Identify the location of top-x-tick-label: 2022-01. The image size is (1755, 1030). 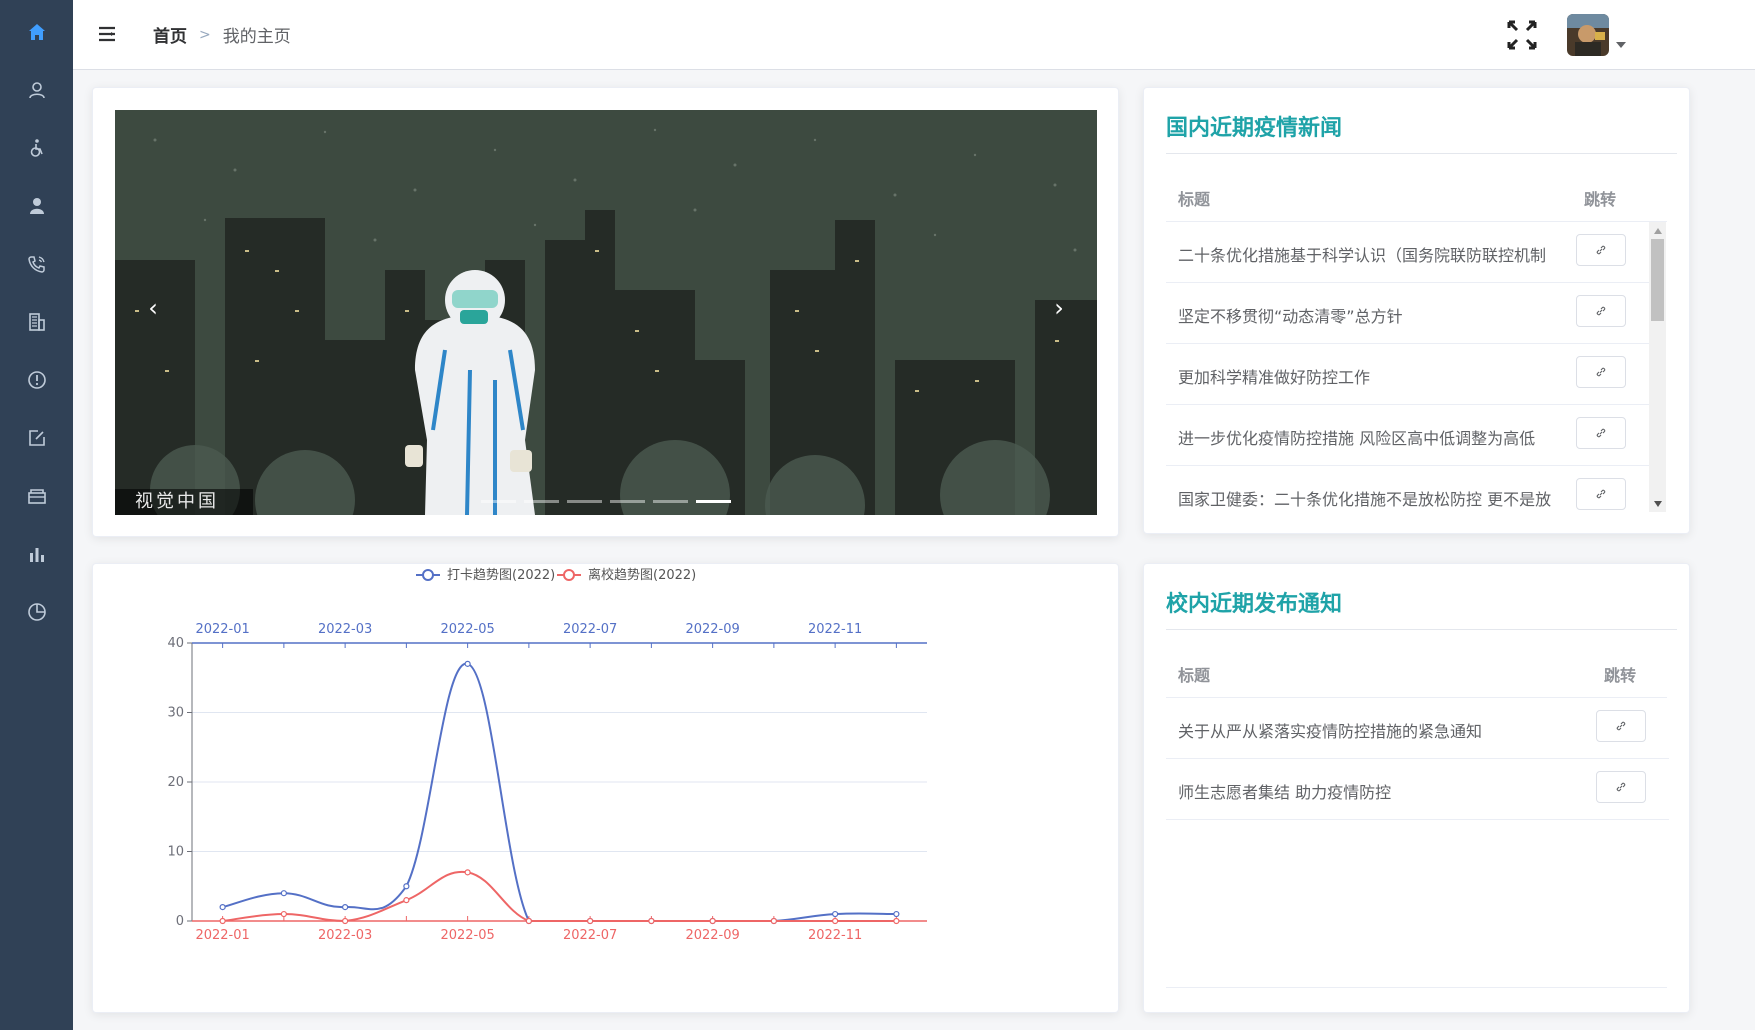
(222, 629).